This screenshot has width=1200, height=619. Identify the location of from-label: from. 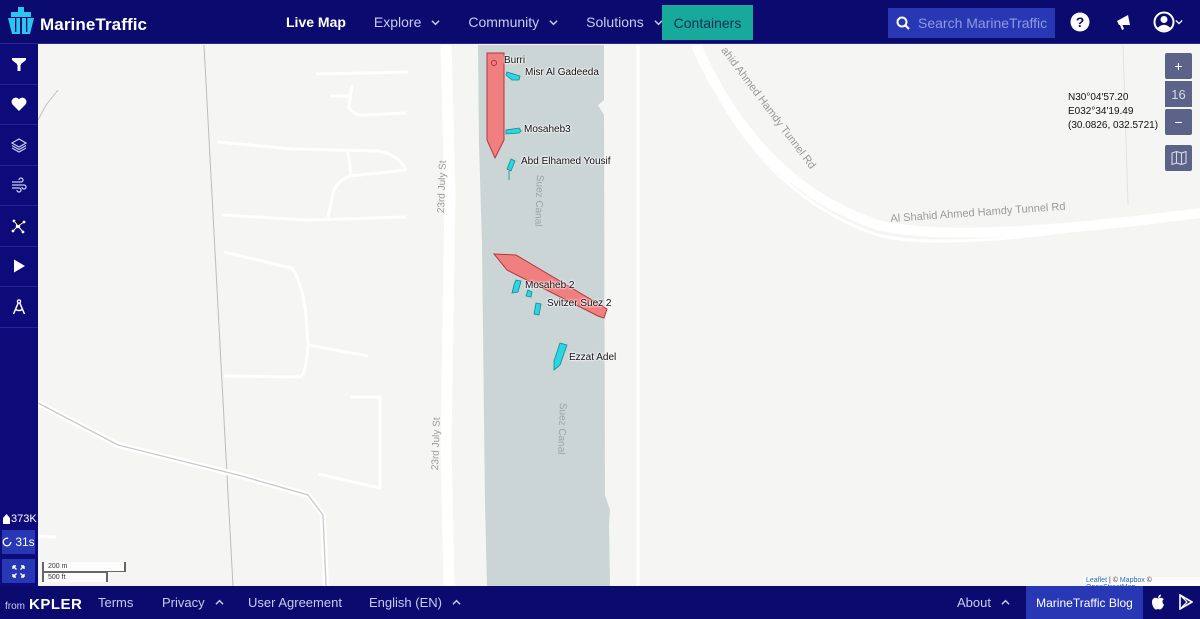
(15, 606).